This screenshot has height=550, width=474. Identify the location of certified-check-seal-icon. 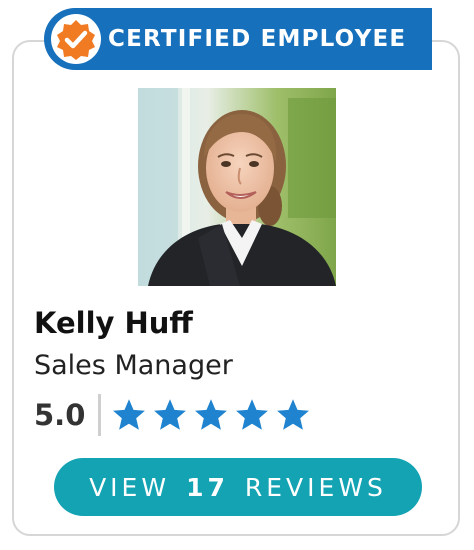
(76, 39).